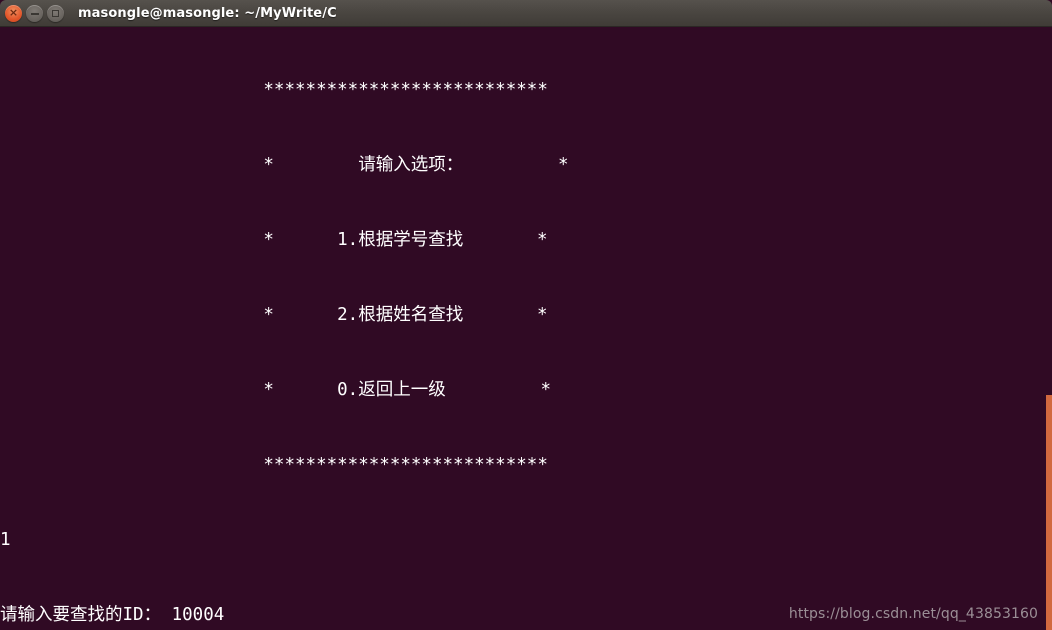 The height and width of the screenshot is (630, 1052). I want to click on terminal-line: * 1.根据学号查找 *, so click(274, 240).